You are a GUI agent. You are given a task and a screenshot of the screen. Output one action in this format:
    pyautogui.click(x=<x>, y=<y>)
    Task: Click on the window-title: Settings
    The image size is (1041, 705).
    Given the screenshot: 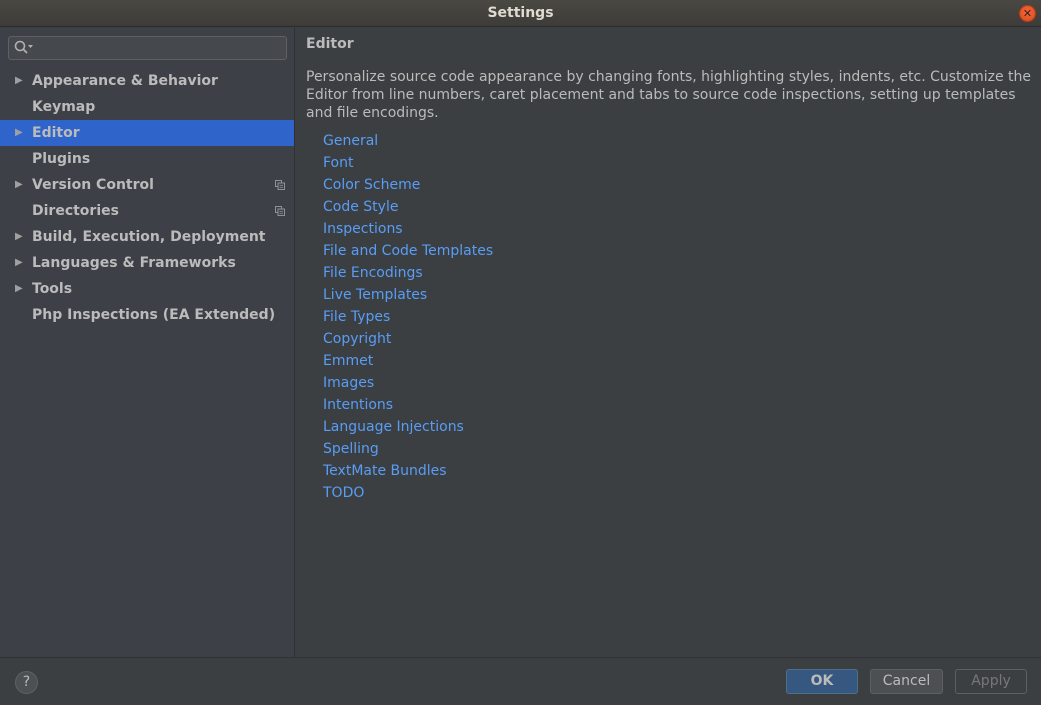 What is the action you would take?
    pyautogui.click(x=520, y=13)
    